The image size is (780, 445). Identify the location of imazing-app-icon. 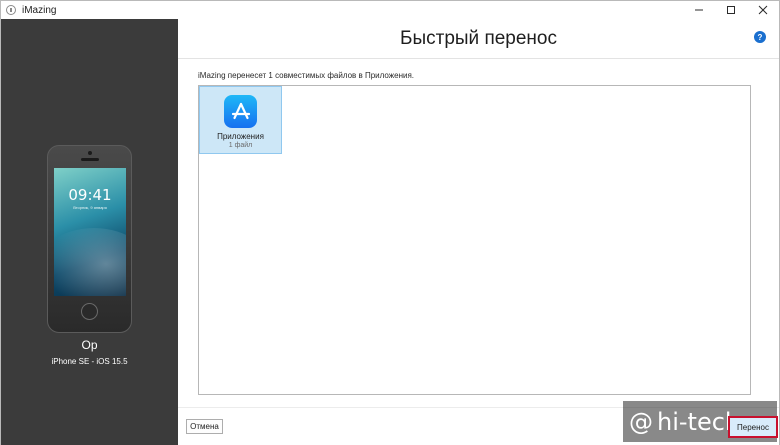
(11, 10).